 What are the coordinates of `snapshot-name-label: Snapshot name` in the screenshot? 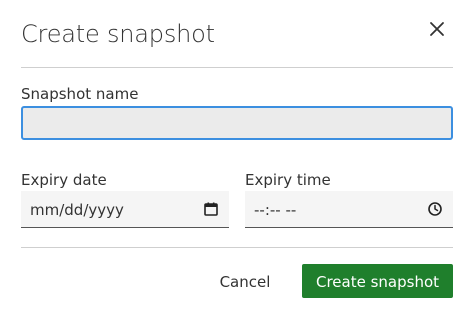 It's located at (80, 94).